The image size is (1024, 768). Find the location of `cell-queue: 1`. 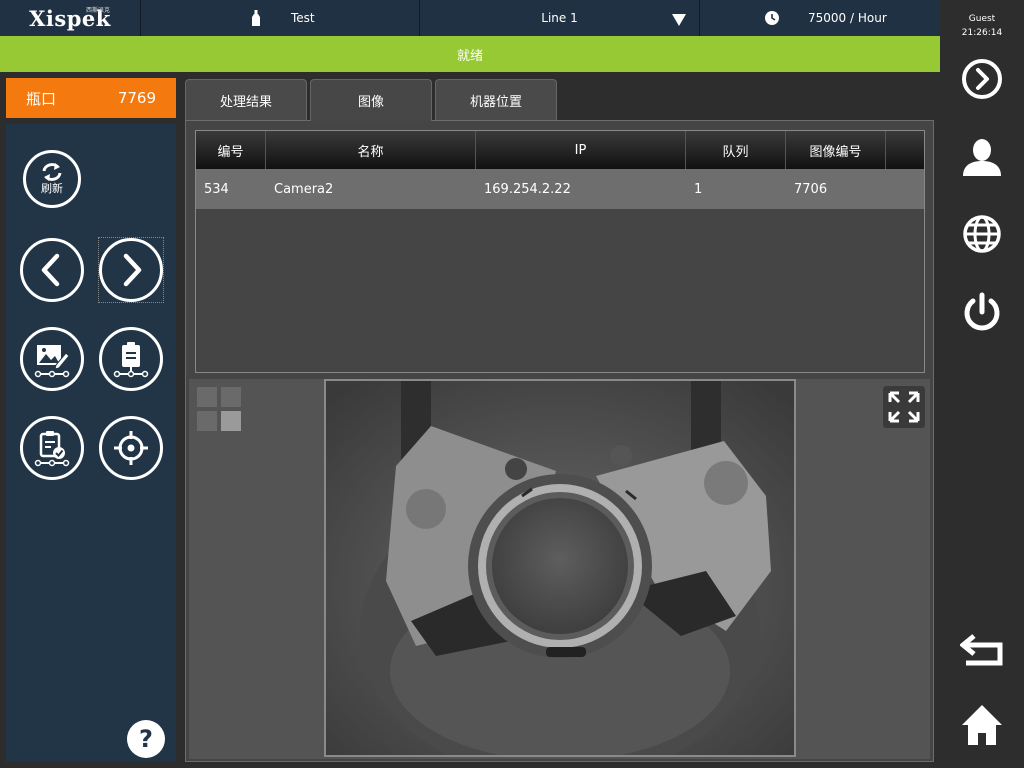

cell-queue: 1 is located at coordinates (698, 189).